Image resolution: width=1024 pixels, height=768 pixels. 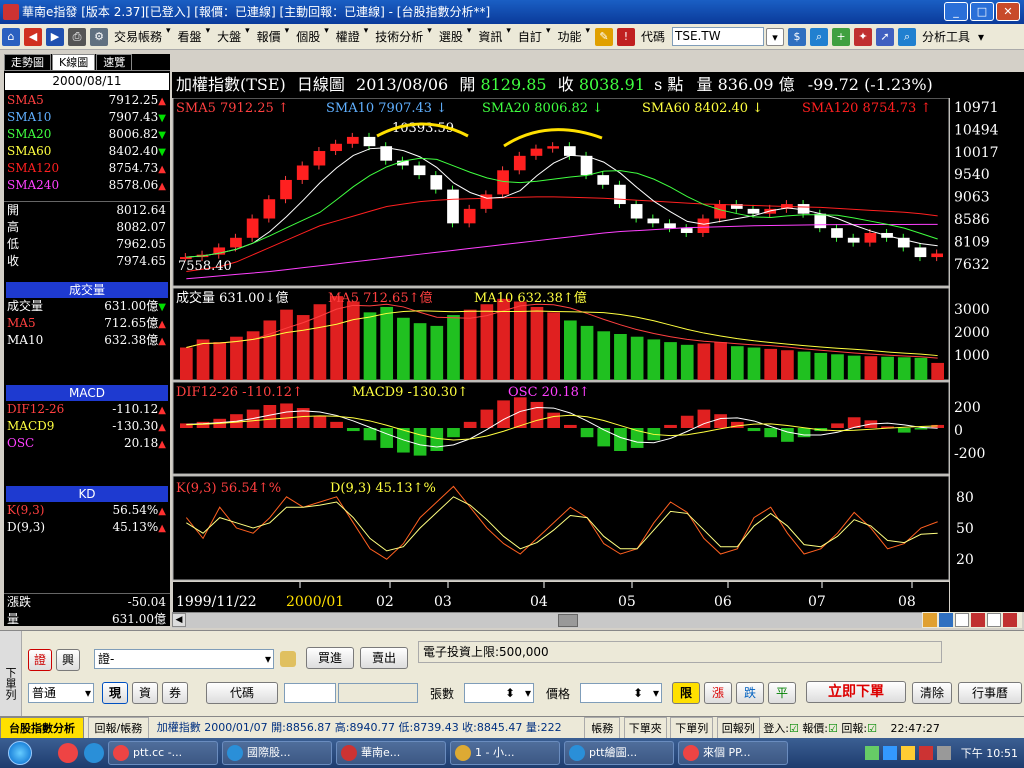 I want to click on print-icon: ⎙, so click(x=77, y=36).